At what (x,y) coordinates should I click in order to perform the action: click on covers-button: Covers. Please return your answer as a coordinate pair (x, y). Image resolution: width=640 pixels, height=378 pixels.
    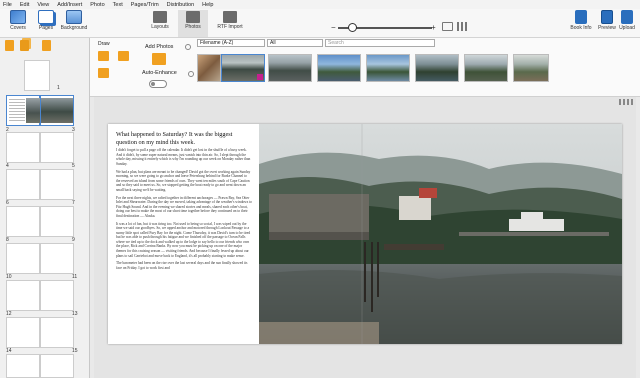
    Looking at the image, I should click on (18, 20).